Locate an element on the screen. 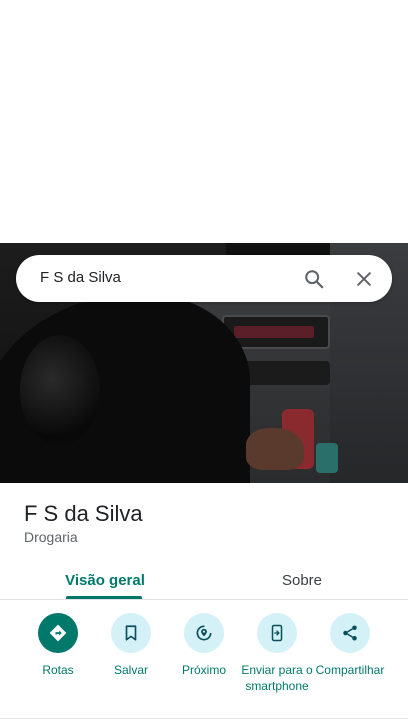  tab-overview: Visão geral is located at coordinates (105, 580).